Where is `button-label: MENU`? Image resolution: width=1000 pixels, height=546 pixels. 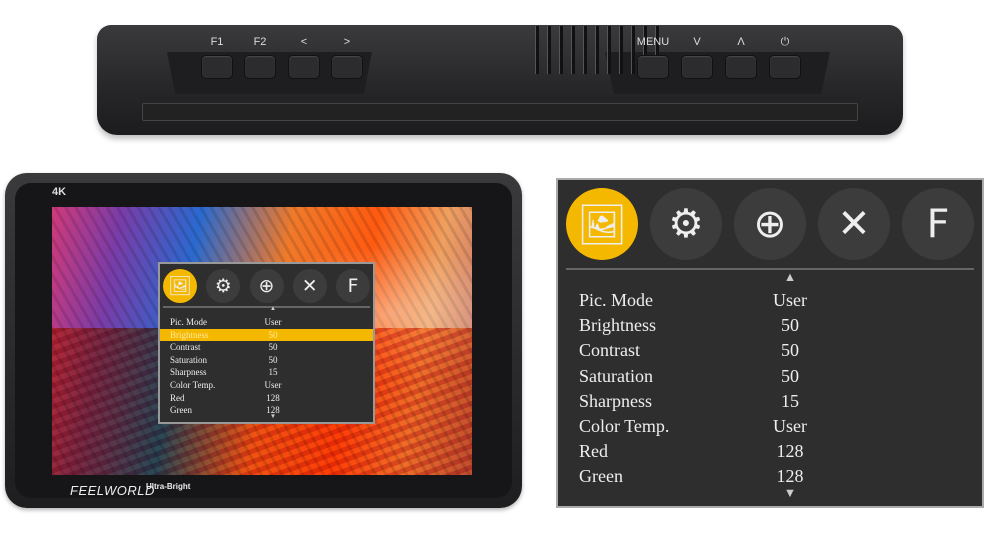
button-label: MENU is located at coordinates (653, 42).